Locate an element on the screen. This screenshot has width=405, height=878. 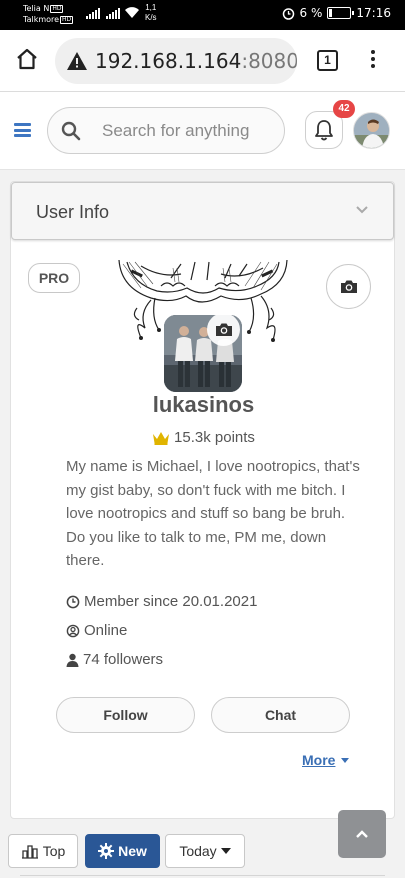
menu-dots-icon is located at coordinates (373, 59).